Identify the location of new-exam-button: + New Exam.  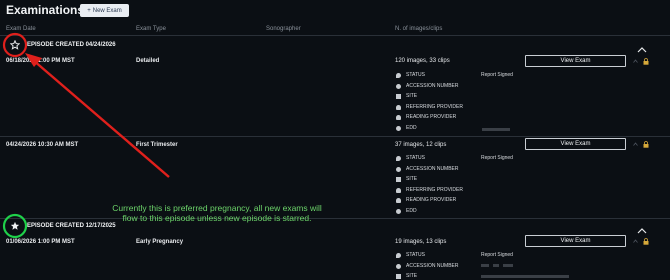
(104, 10).